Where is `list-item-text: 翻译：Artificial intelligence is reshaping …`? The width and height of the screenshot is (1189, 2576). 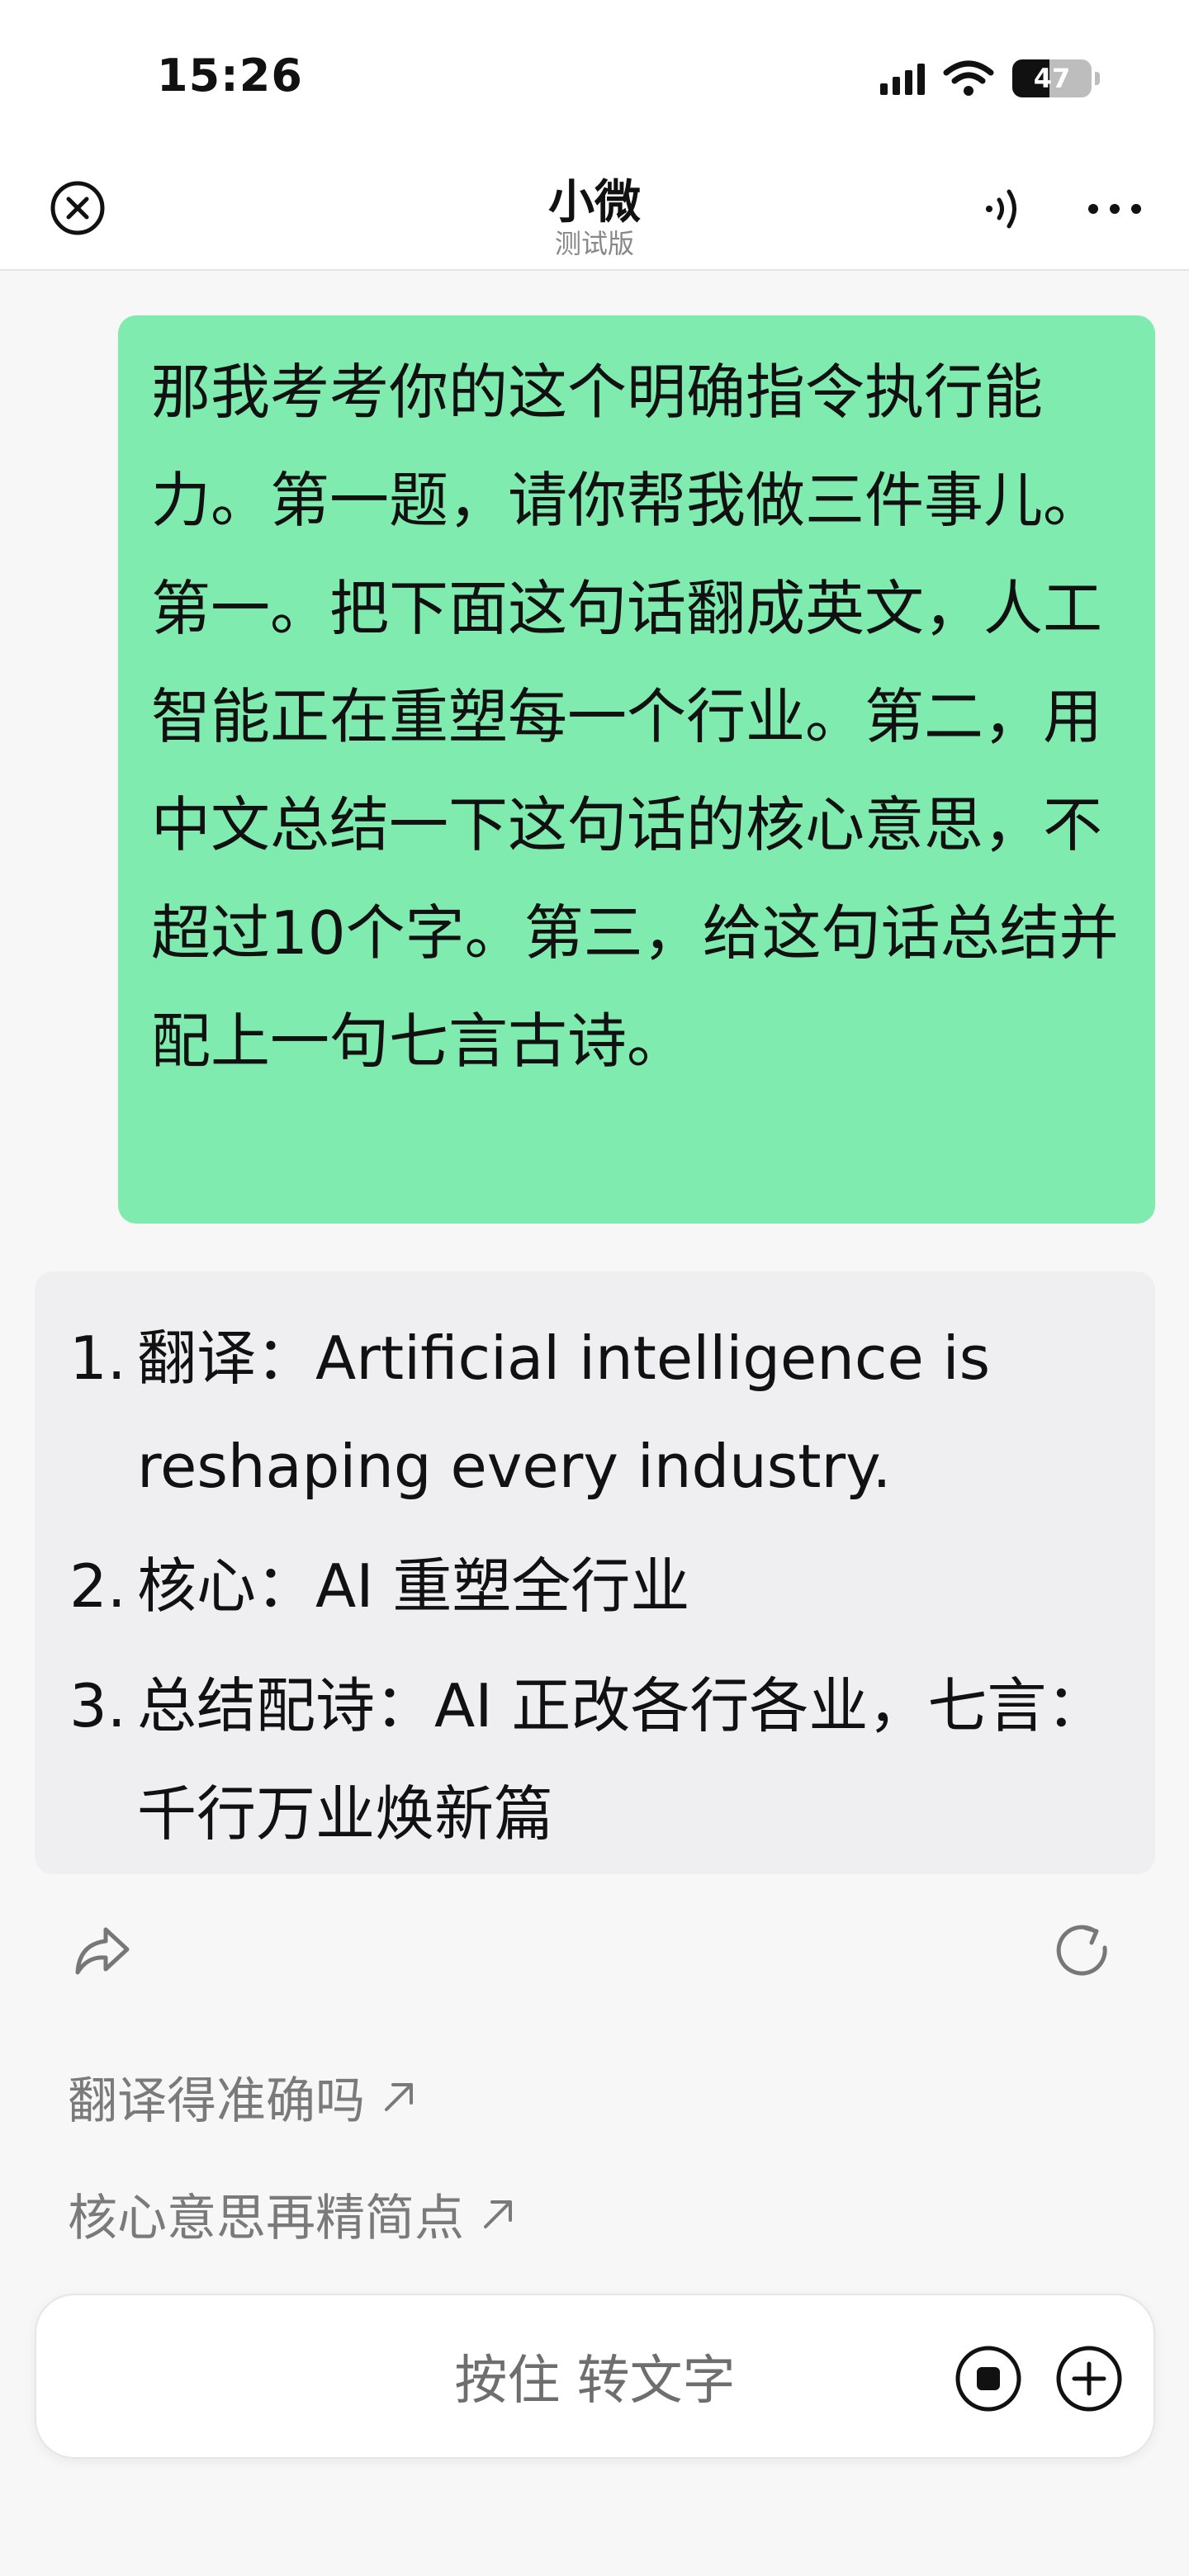 list-item-text: 翻译：Artificial intelligence is reshaping … is located at coordinates (564, 1412).